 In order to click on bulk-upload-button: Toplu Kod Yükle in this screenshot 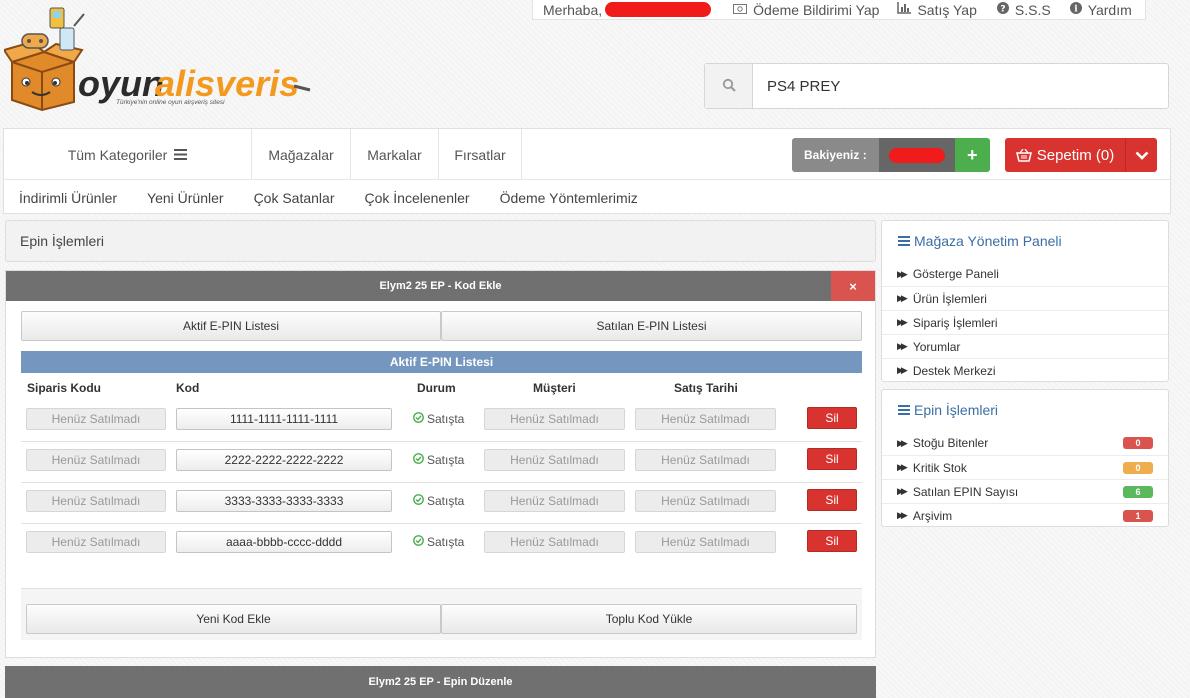, I will do `click(649, 619)`.